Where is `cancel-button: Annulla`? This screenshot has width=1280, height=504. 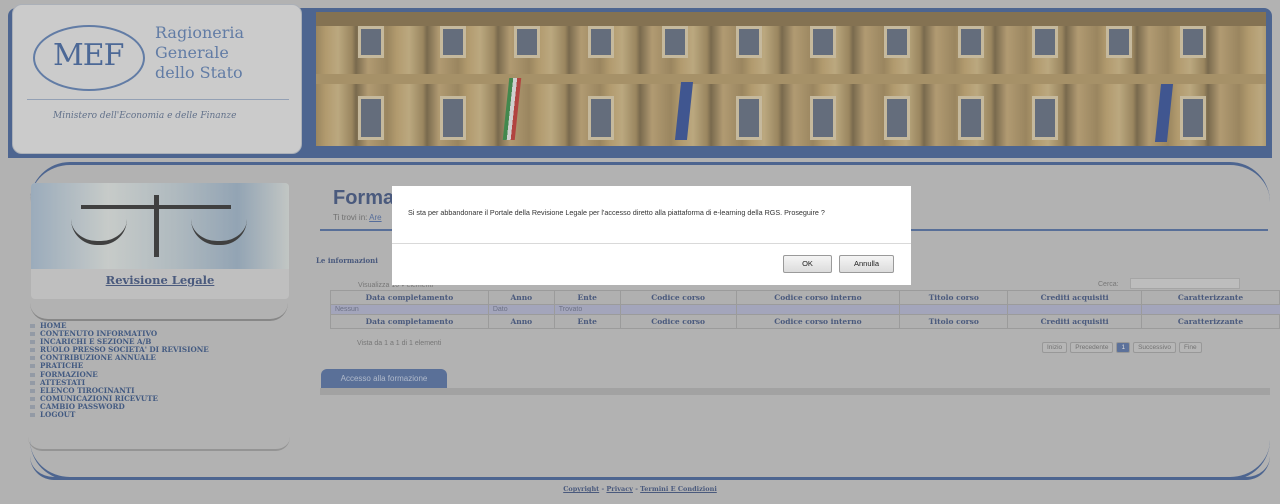
cancel-button: Annulla is located at coordinates (866, 264).